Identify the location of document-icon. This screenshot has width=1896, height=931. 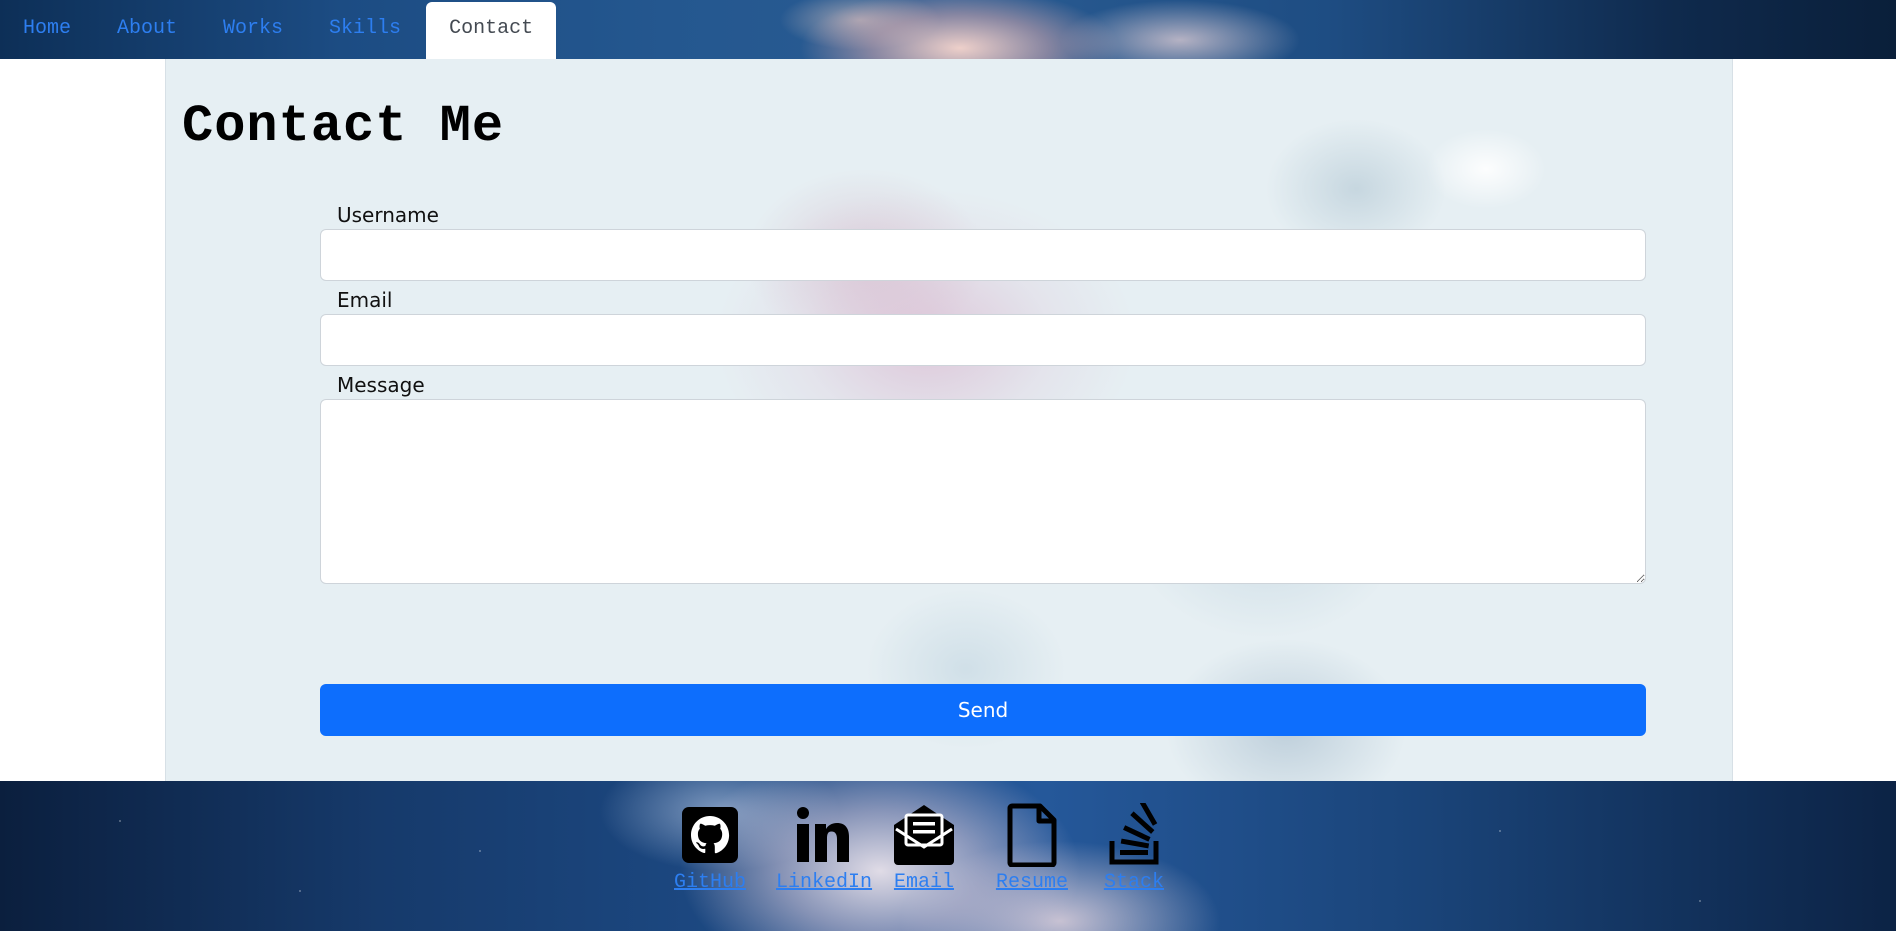
(1032, 835).